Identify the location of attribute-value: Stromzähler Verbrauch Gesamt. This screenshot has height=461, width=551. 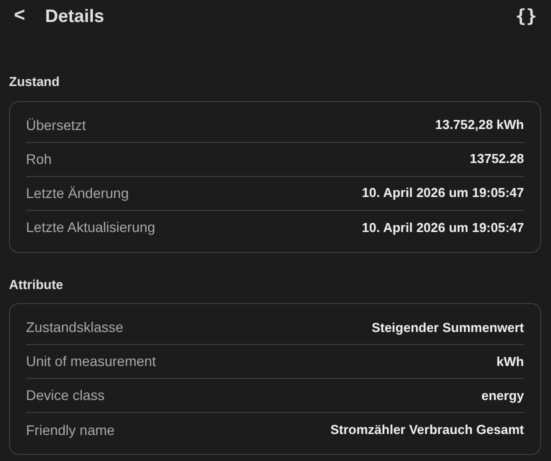
(427, 430).